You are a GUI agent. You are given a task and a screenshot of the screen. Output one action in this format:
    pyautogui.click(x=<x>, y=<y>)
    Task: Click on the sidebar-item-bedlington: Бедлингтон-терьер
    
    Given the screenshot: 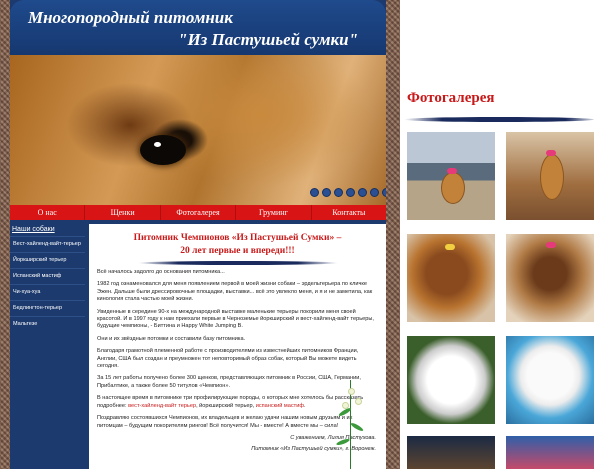 What is the action you would take?
    pyautogui.click(x=47, y=308)
    